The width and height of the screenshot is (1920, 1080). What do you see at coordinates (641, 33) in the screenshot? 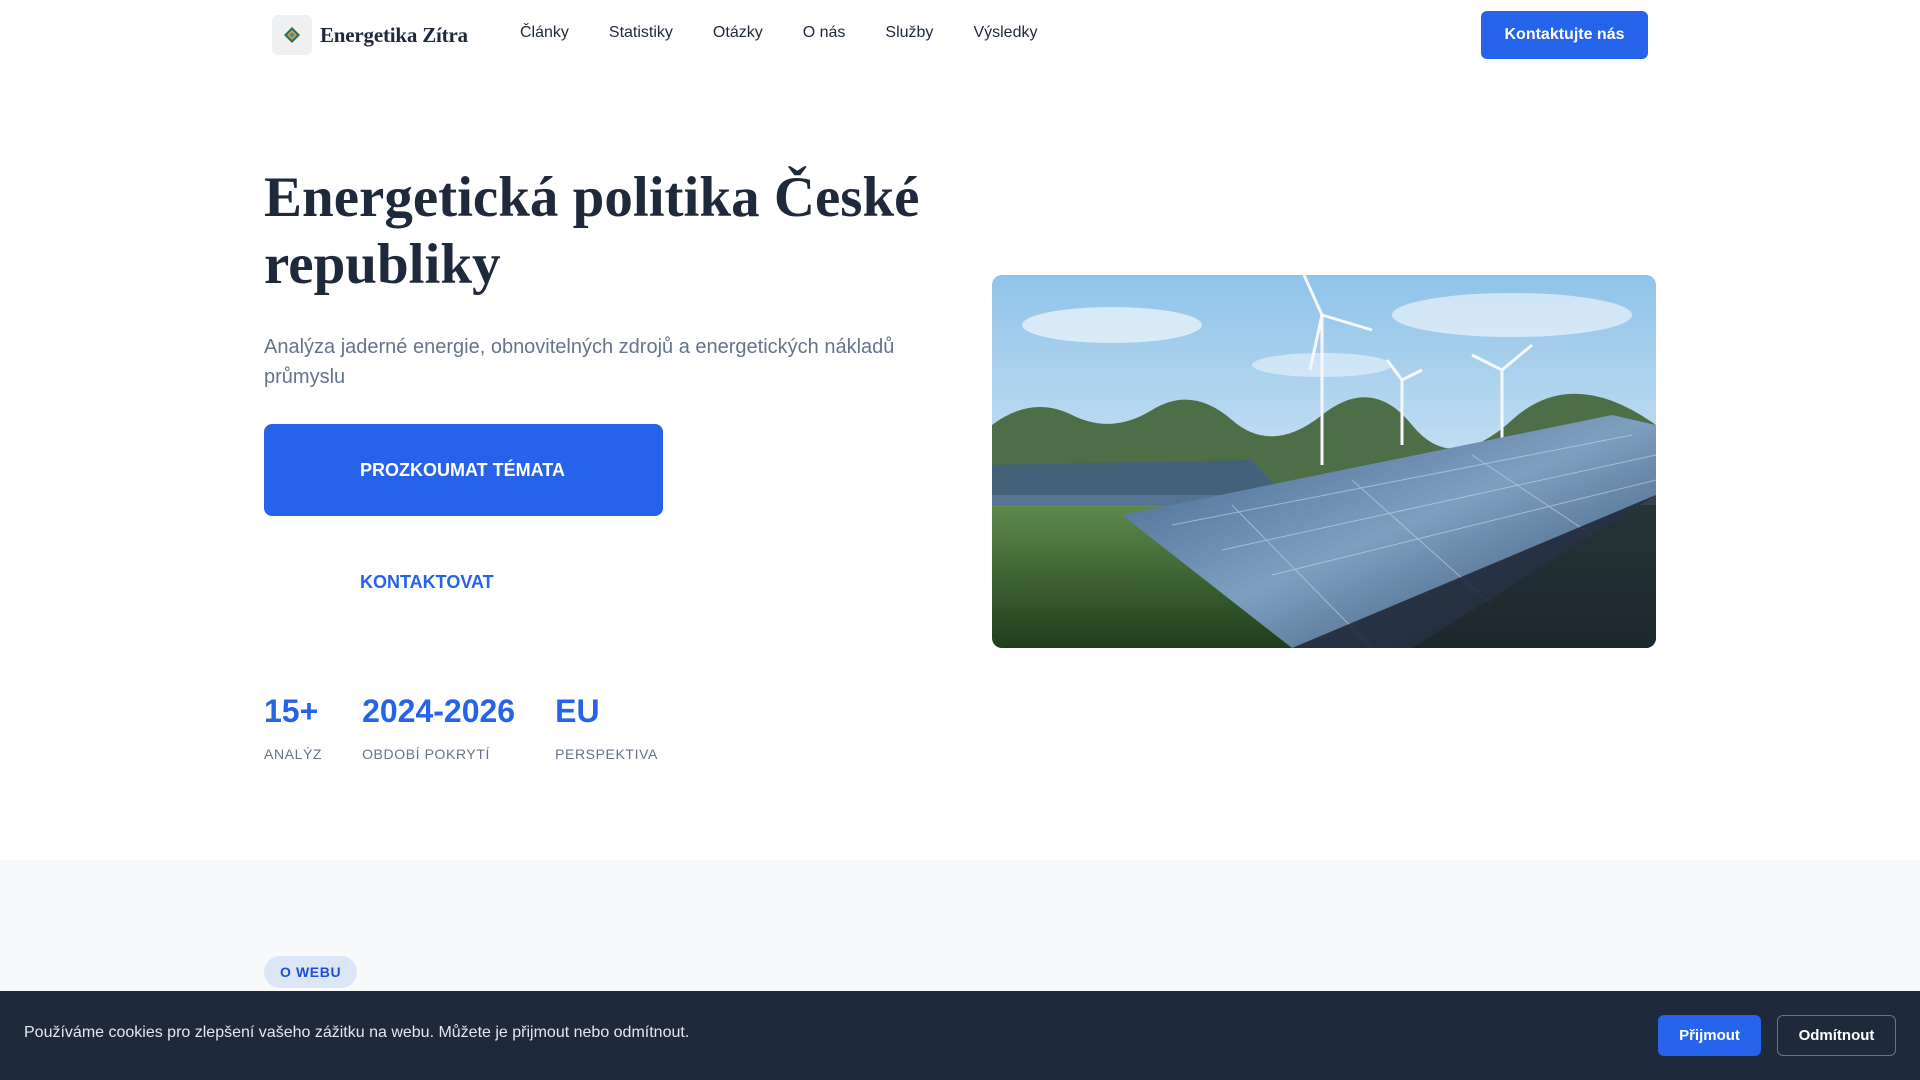
I see `nav-item-statistiky: Statistiky` at bounding box center [641, 33].